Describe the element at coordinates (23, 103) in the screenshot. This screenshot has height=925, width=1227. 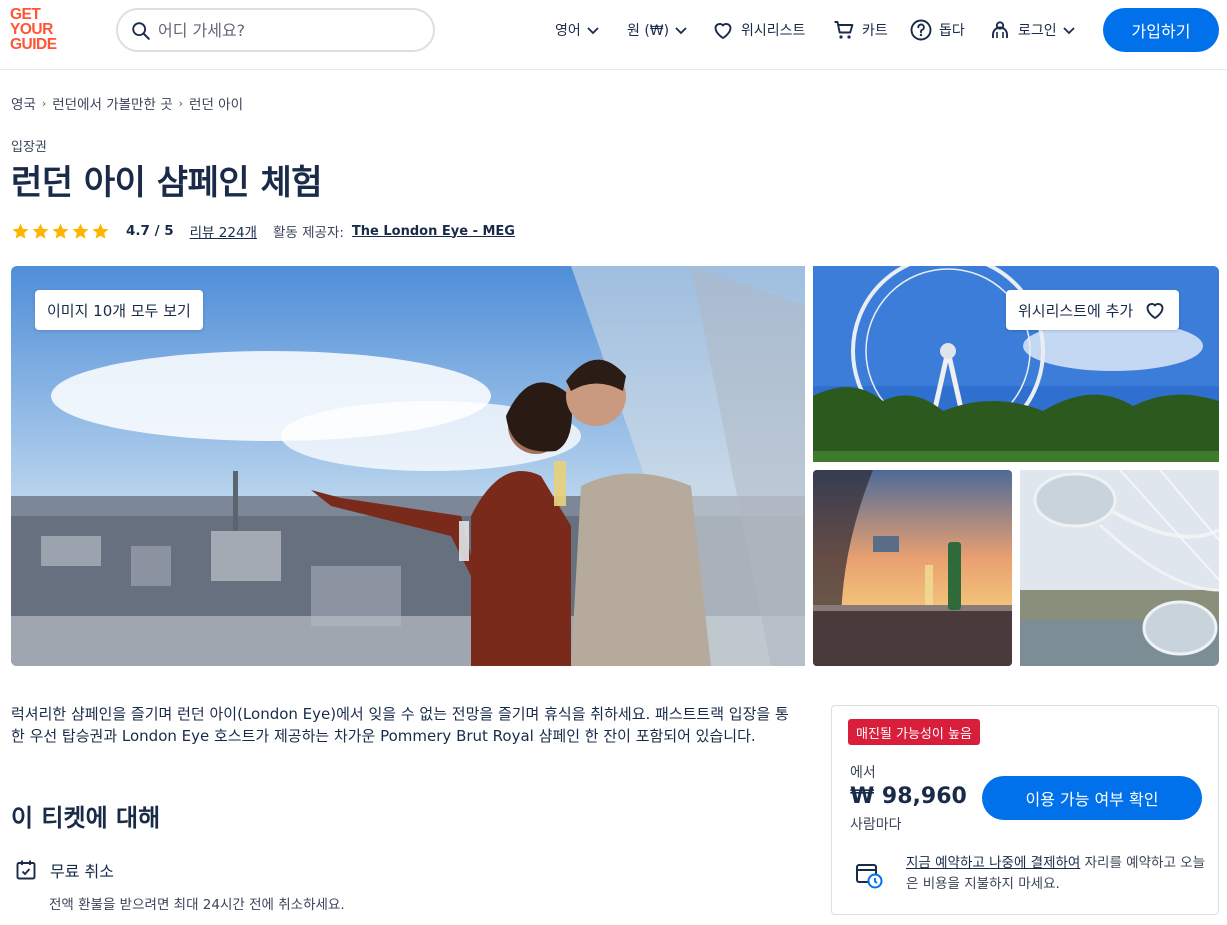
I see `breadcrumb-item: 영국` at that location.